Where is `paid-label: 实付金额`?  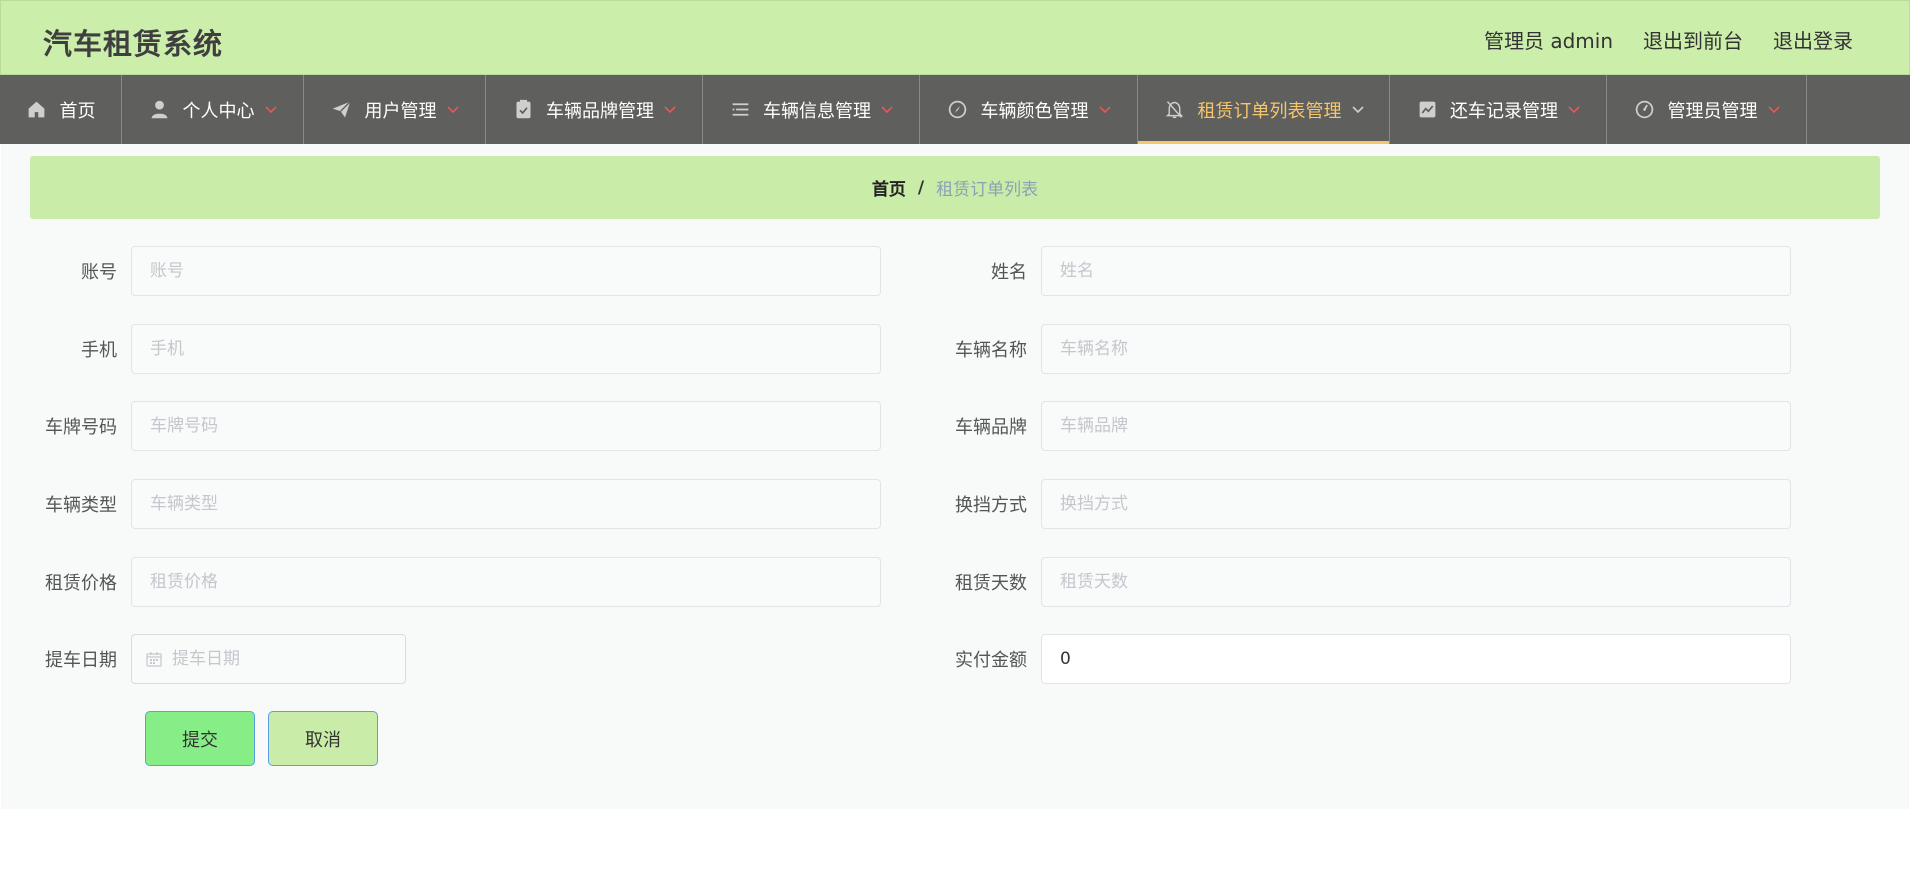 paid-label: 实付金额 is located at coordinates (991, 660).